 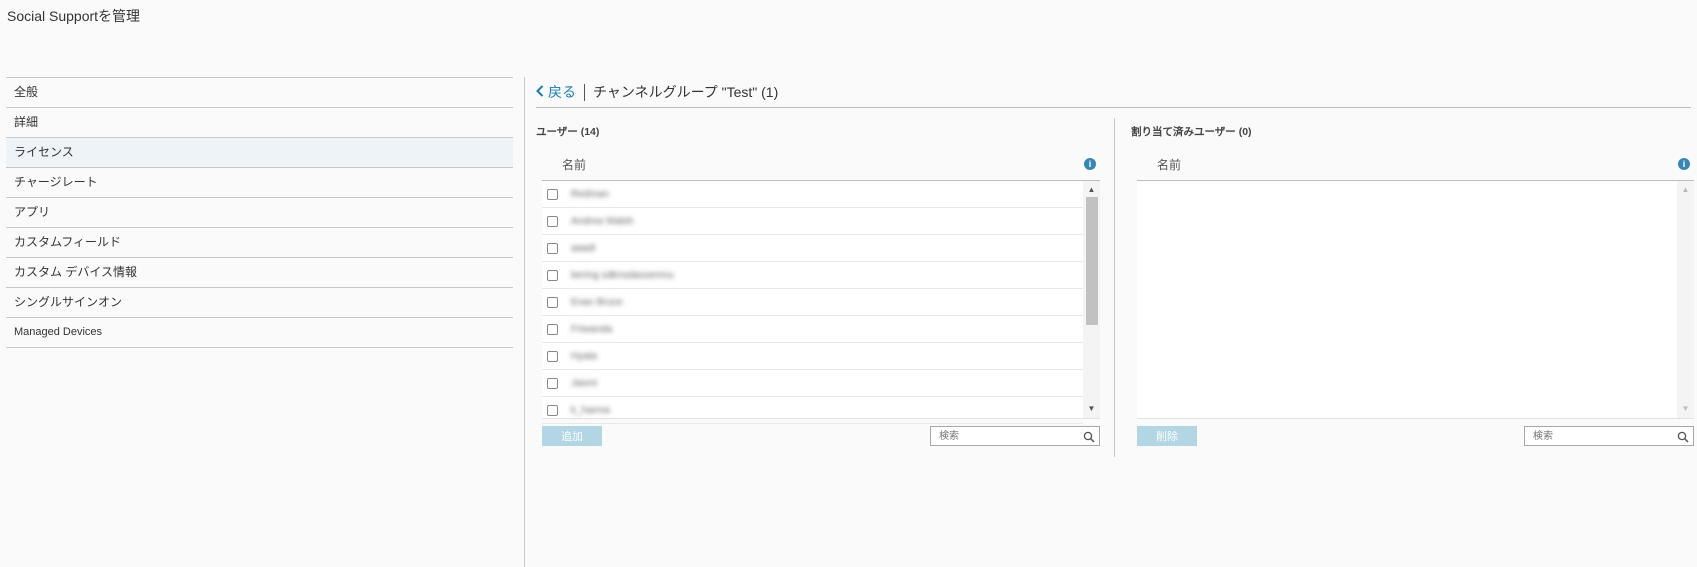 What do you see at coordinates (1191, 132) in the screenshot?
I see `assigned-panel-title: 割り当て済みユーザー (0)` at bounding box center [1191, 132].